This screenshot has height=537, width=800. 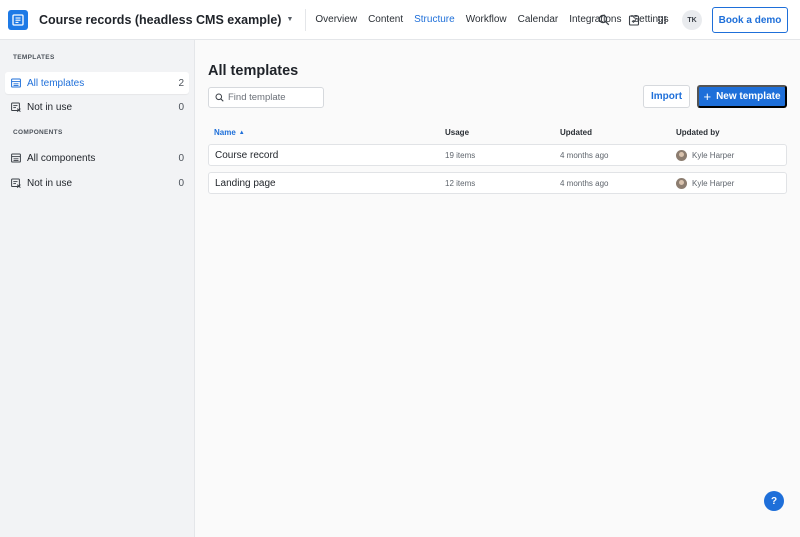 What do you see at coordinates (774, 501) in the screenshot?
I see `help-button: ?` at bounding box center [774, 501].